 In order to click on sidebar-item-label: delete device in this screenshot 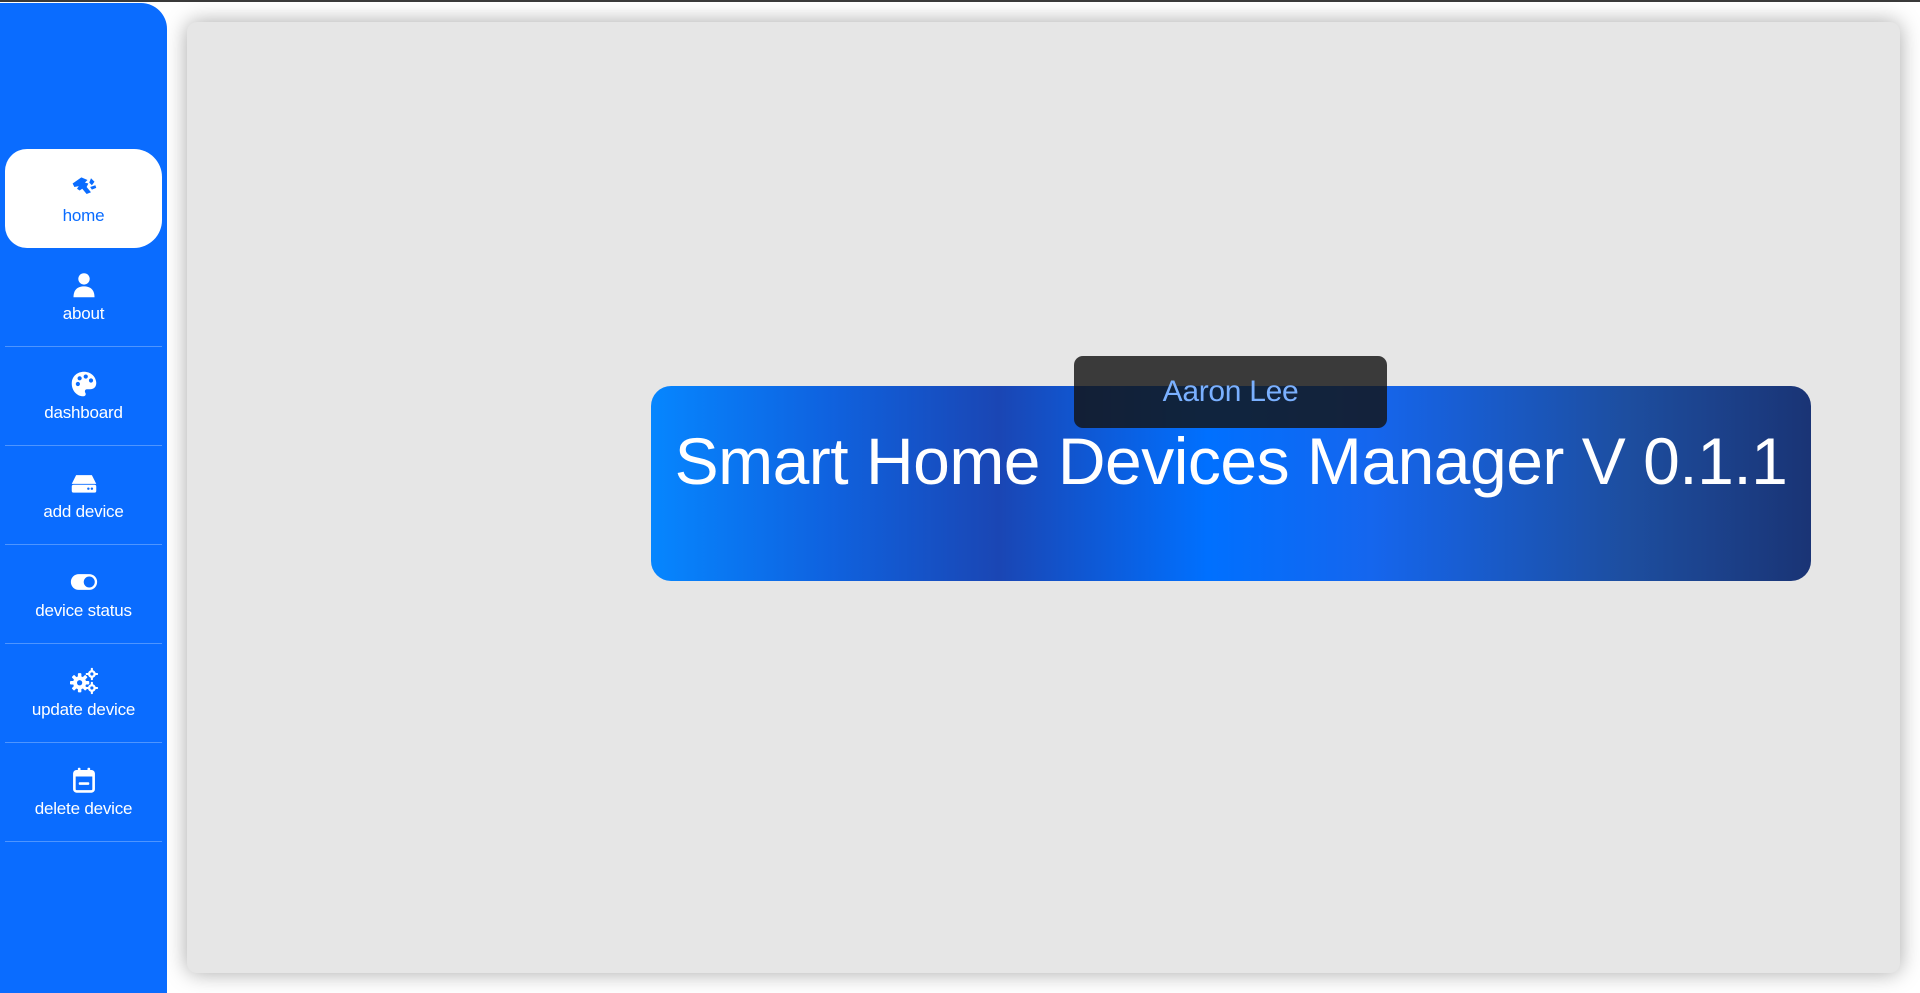, I will do `click(83, 808)`.